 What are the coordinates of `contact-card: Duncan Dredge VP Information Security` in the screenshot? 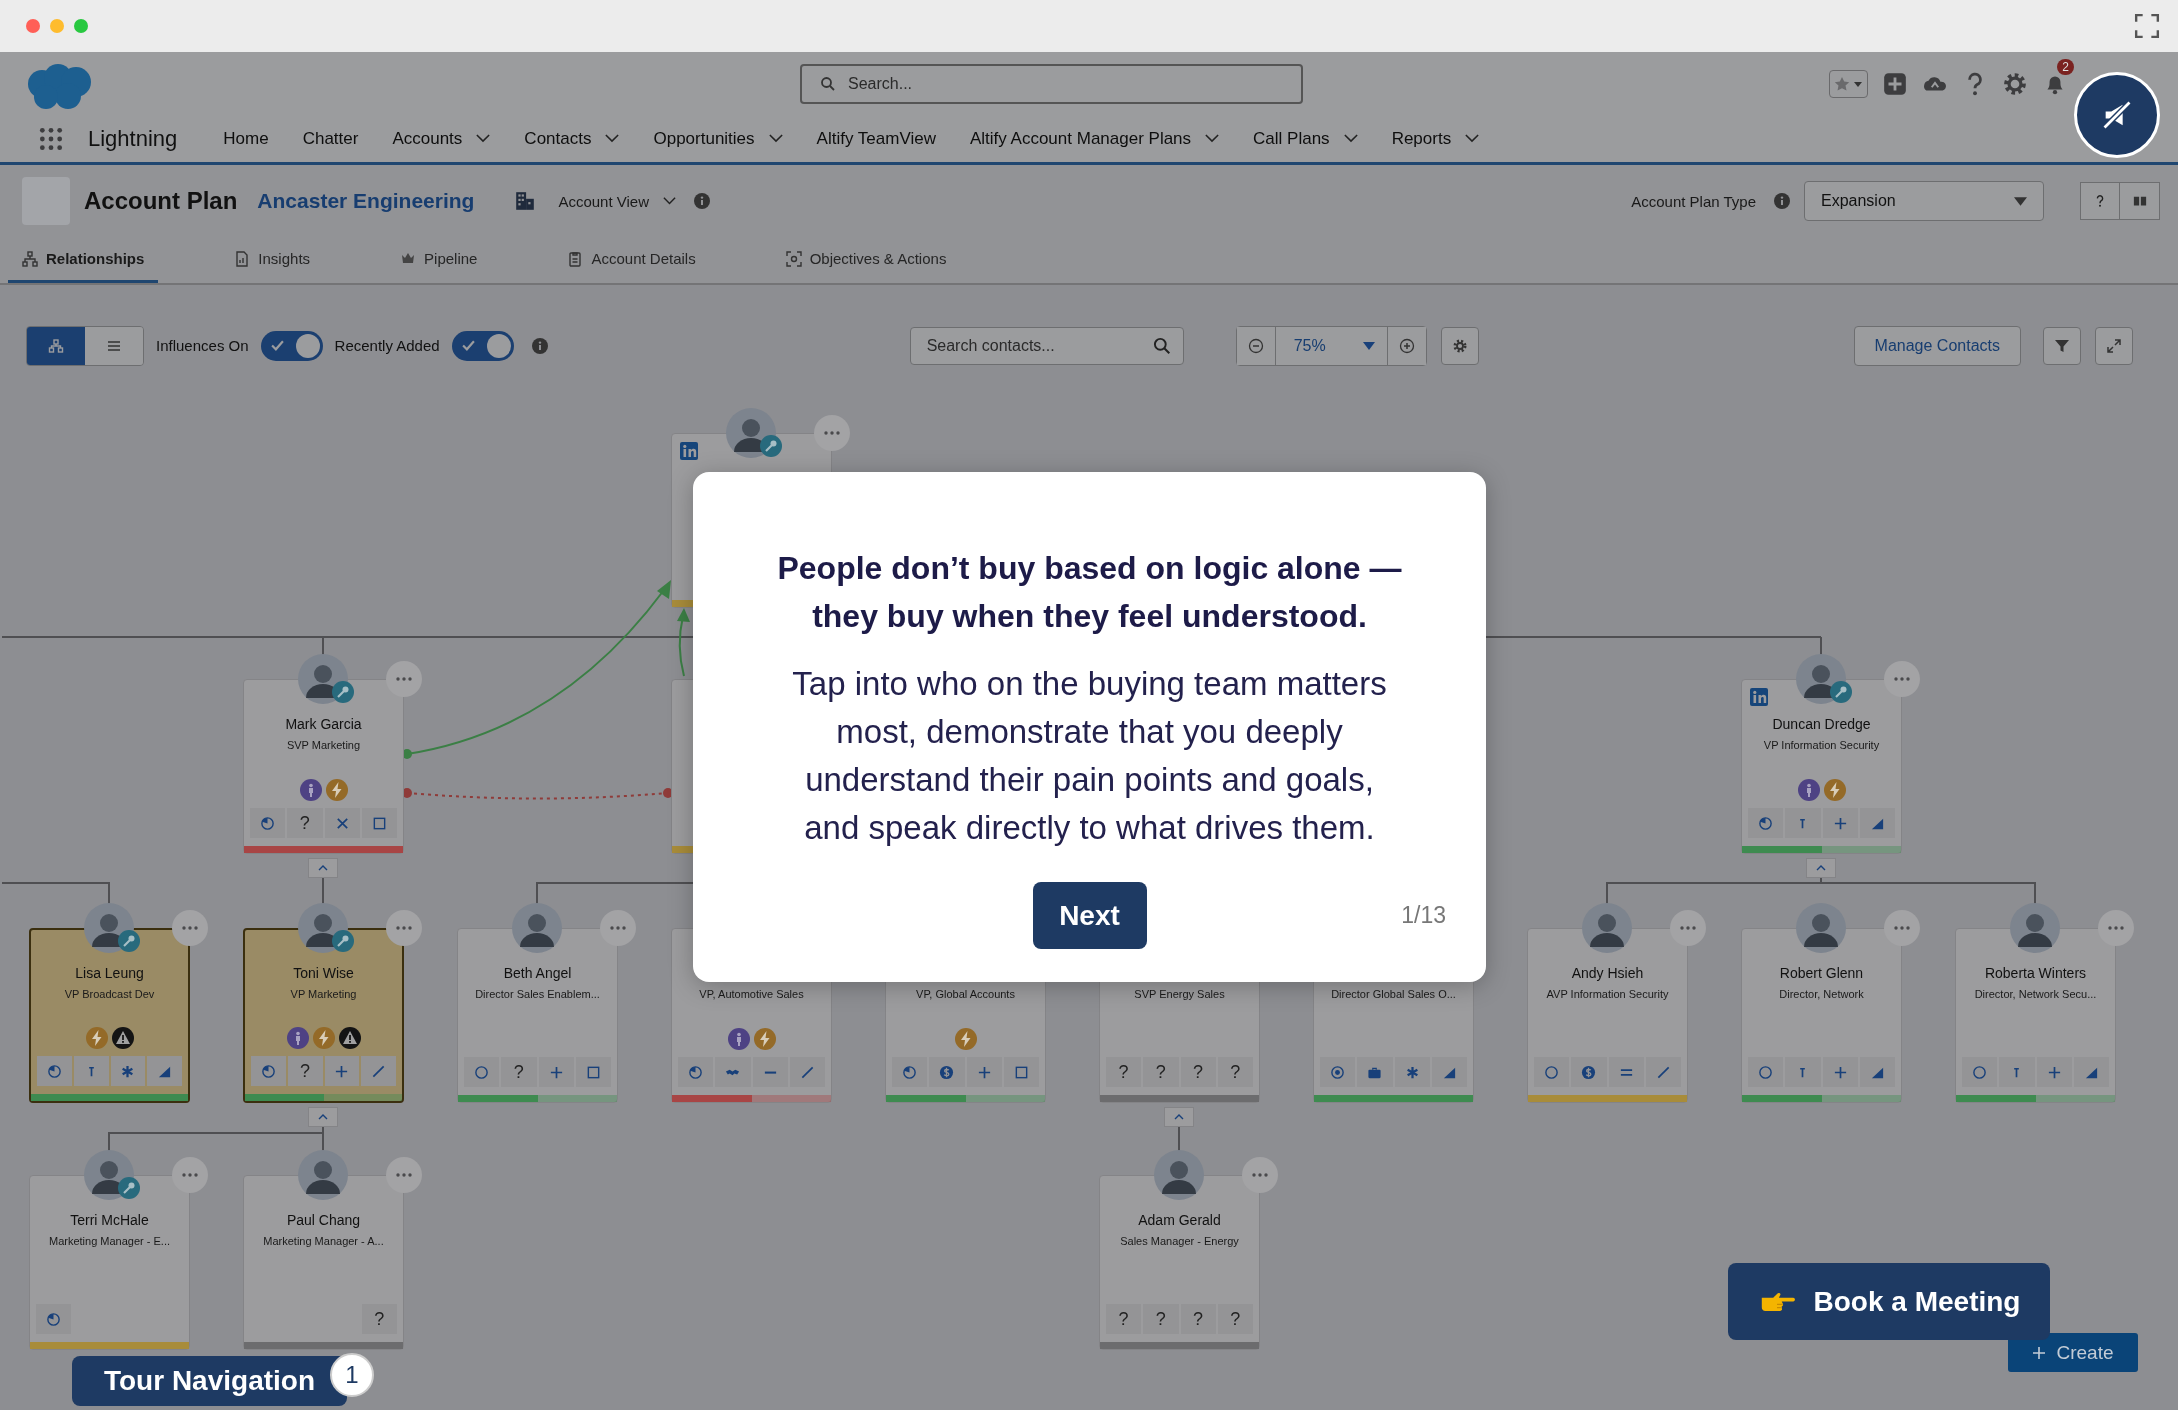 It's located at (1821, 766).